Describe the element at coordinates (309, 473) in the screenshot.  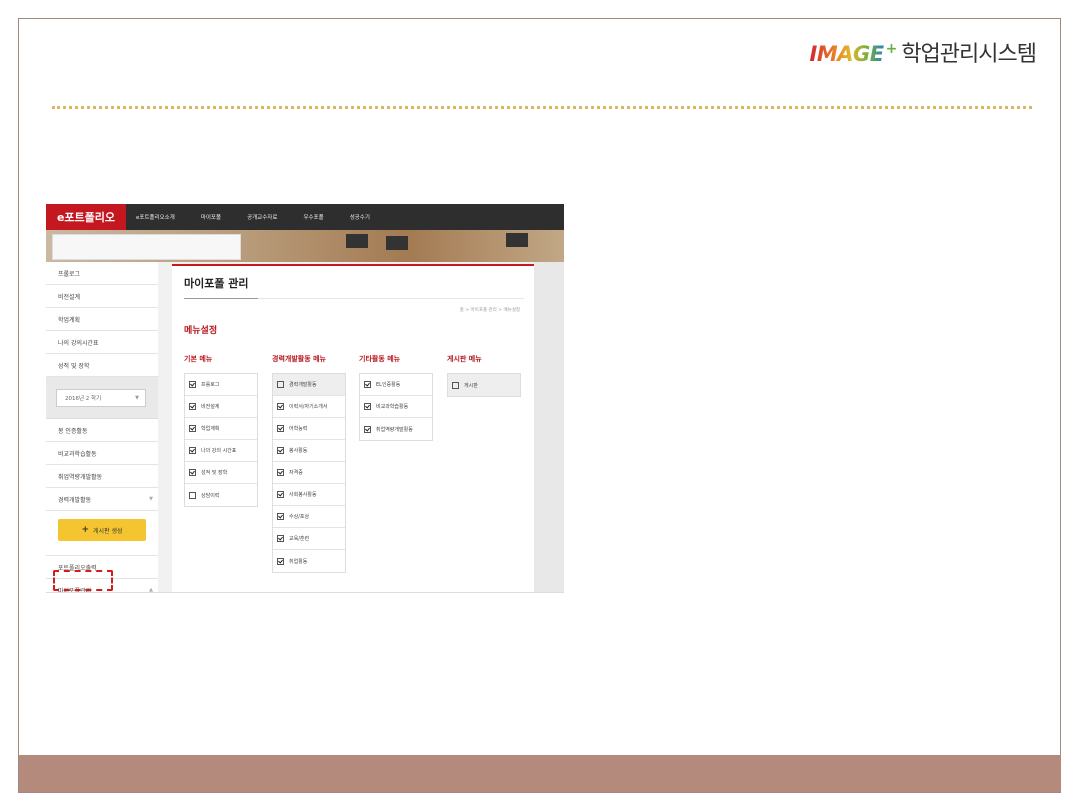
I see `menu-option: 자격증` at that location.